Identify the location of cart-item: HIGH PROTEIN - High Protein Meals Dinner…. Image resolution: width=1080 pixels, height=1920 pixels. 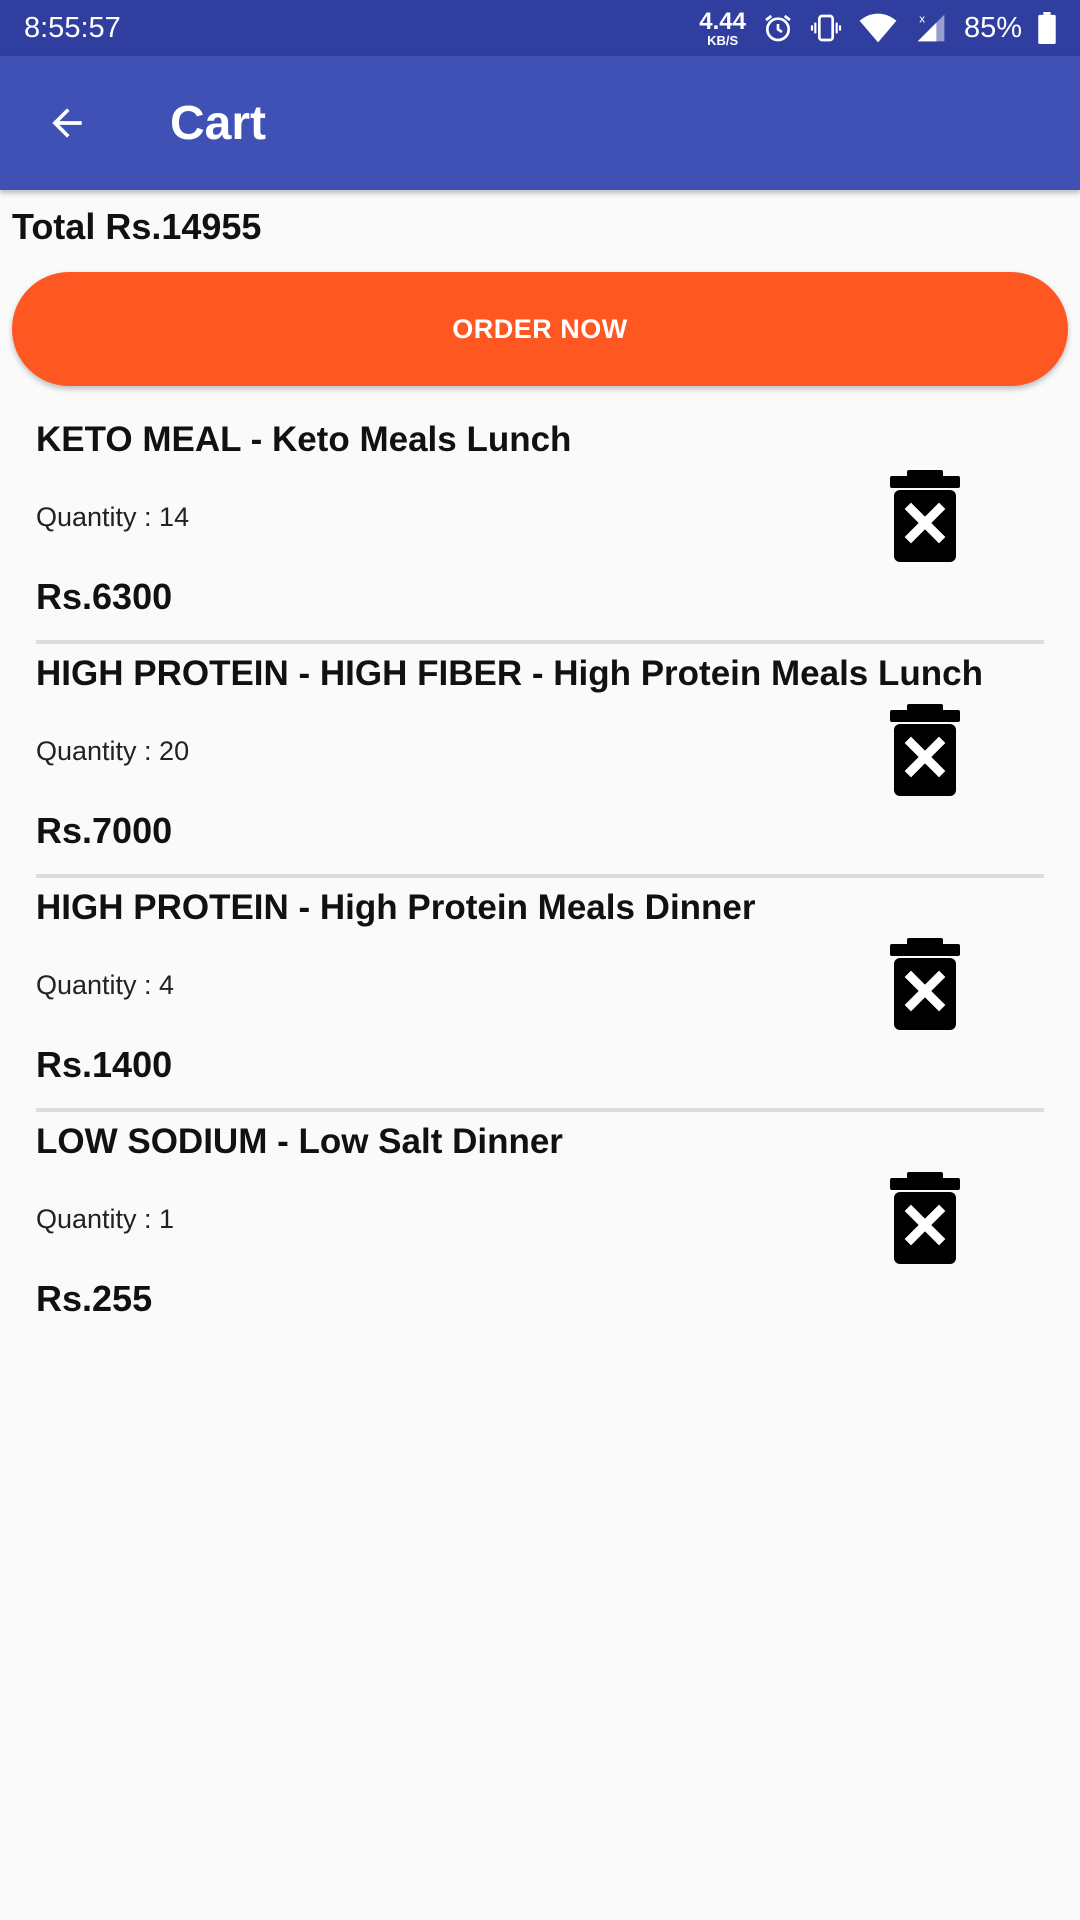
(540, 995).